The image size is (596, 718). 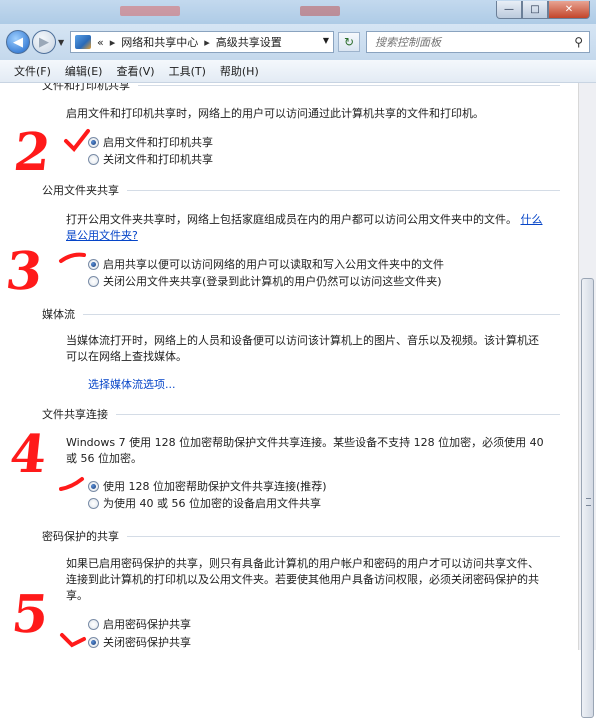 I want to click on radio-label: 为使用 40 或 56 位加密的设备启用文件共享, so click(x=212, y=503).